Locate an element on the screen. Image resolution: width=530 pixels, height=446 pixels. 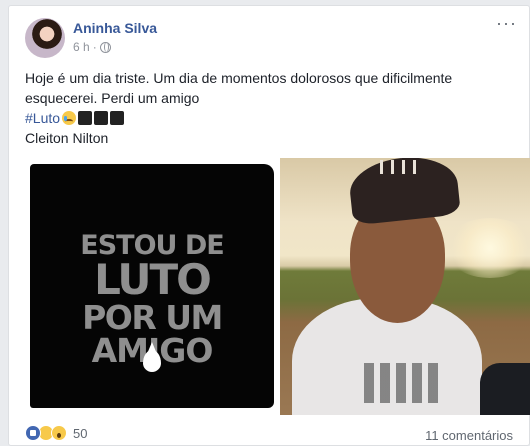
reaction-count: 50 is located at coordinates (80, 433).